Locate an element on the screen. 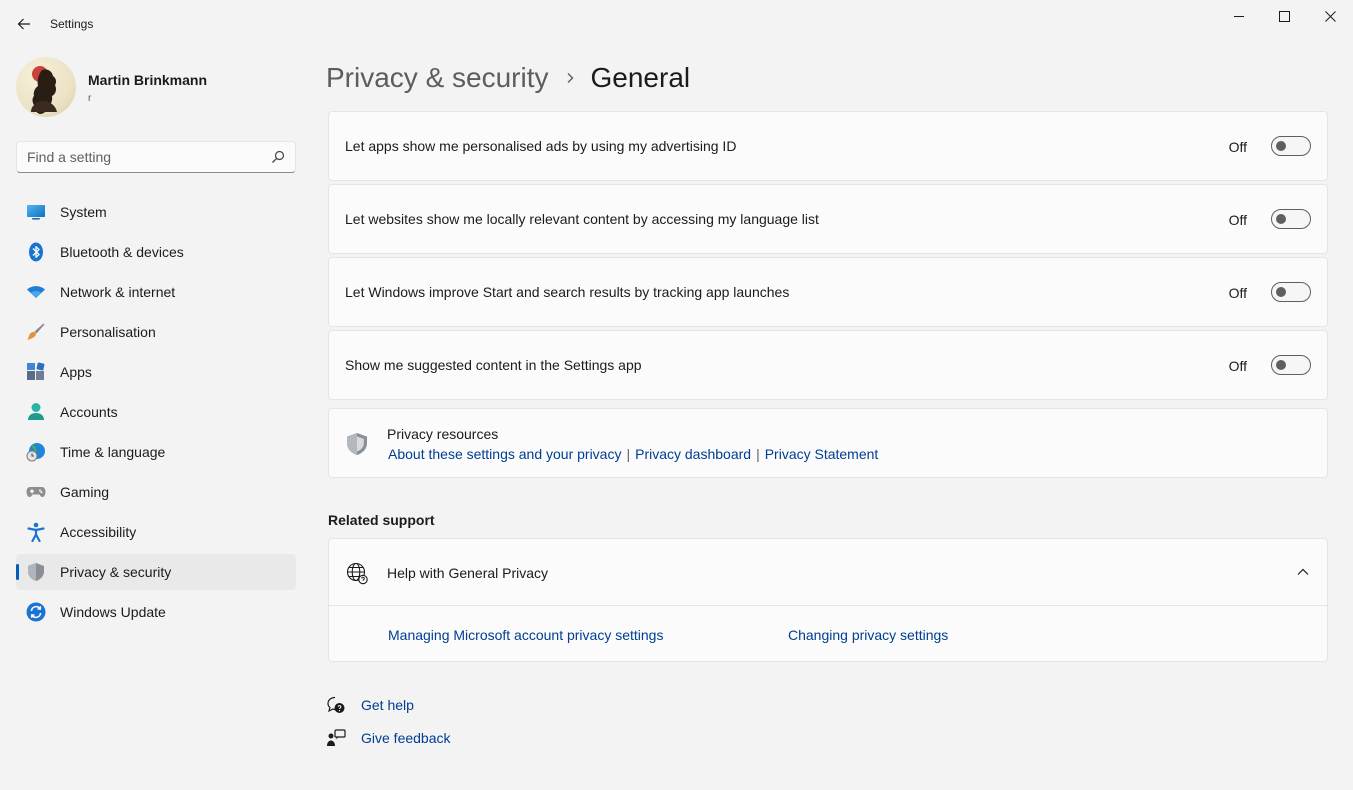 This screenshot has height=790, width=1353. apps-icon is located at coordinates (36, 372).